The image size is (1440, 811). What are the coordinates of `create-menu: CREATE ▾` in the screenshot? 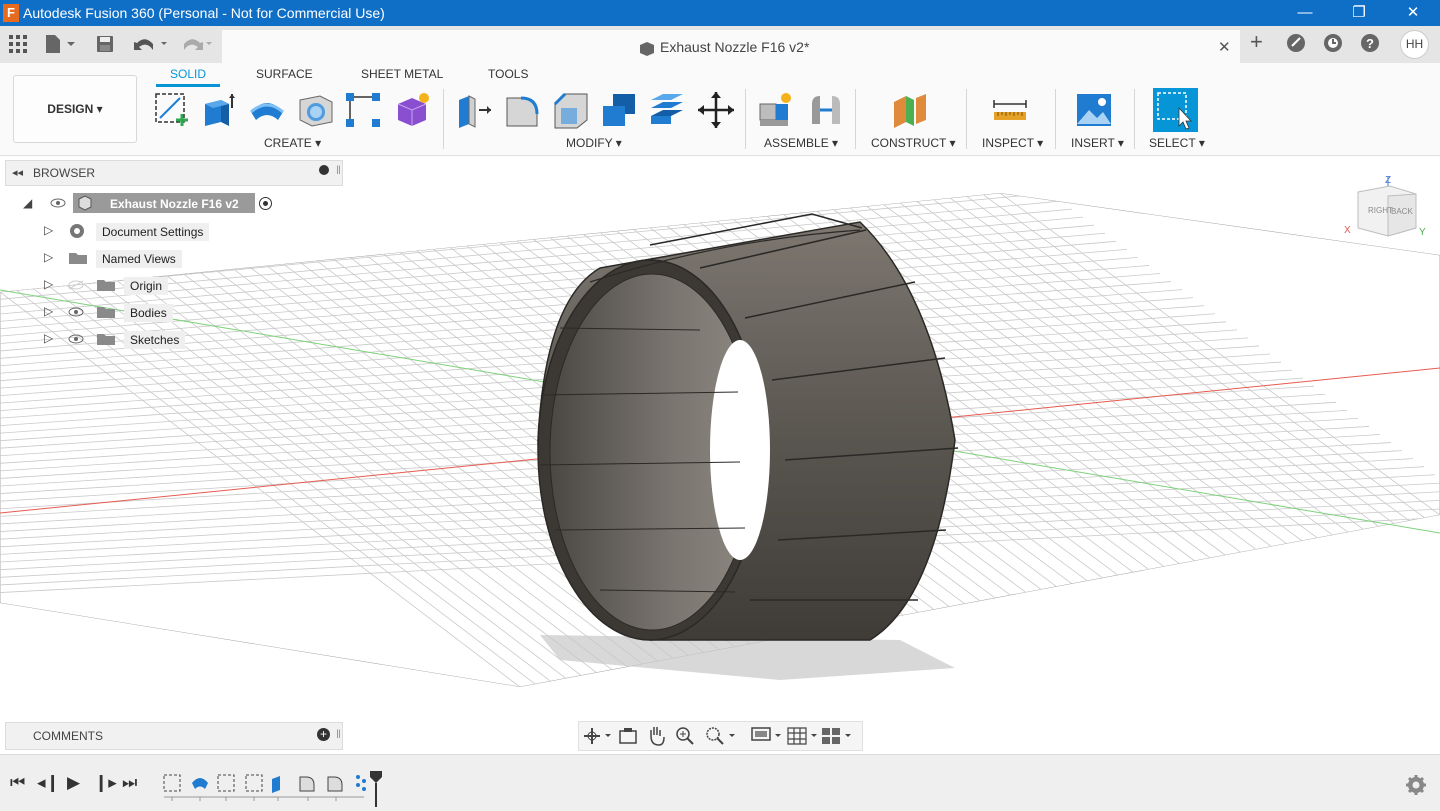 It's located at (292, 143).